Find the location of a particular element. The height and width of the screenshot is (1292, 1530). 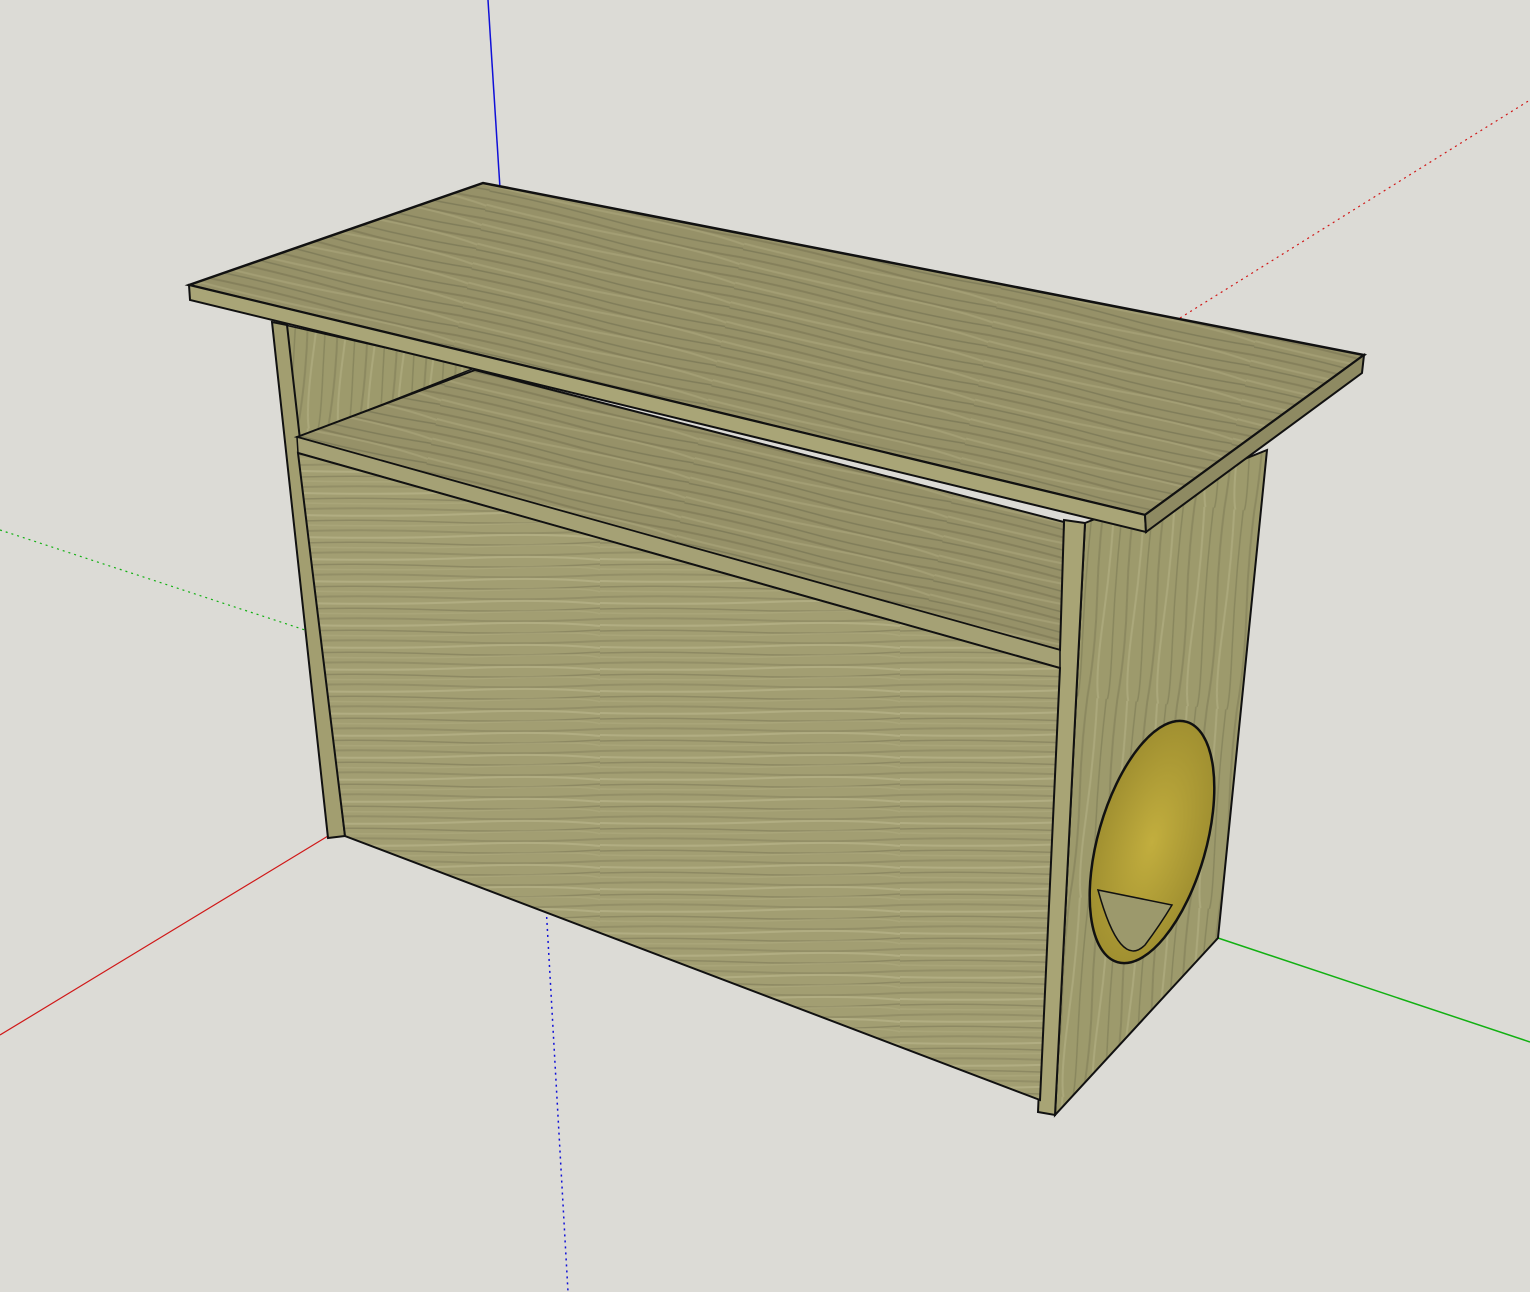

red-axis-solid is located at coordinates (164, 935).